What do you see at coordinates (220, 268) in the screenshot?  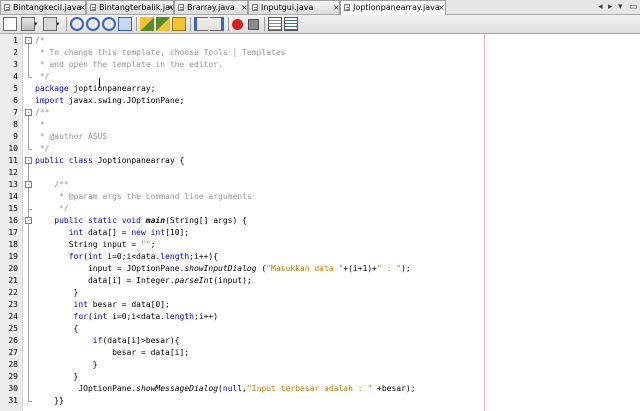 I see `code-token: showInputDialog` at bounding box center [220, 268].